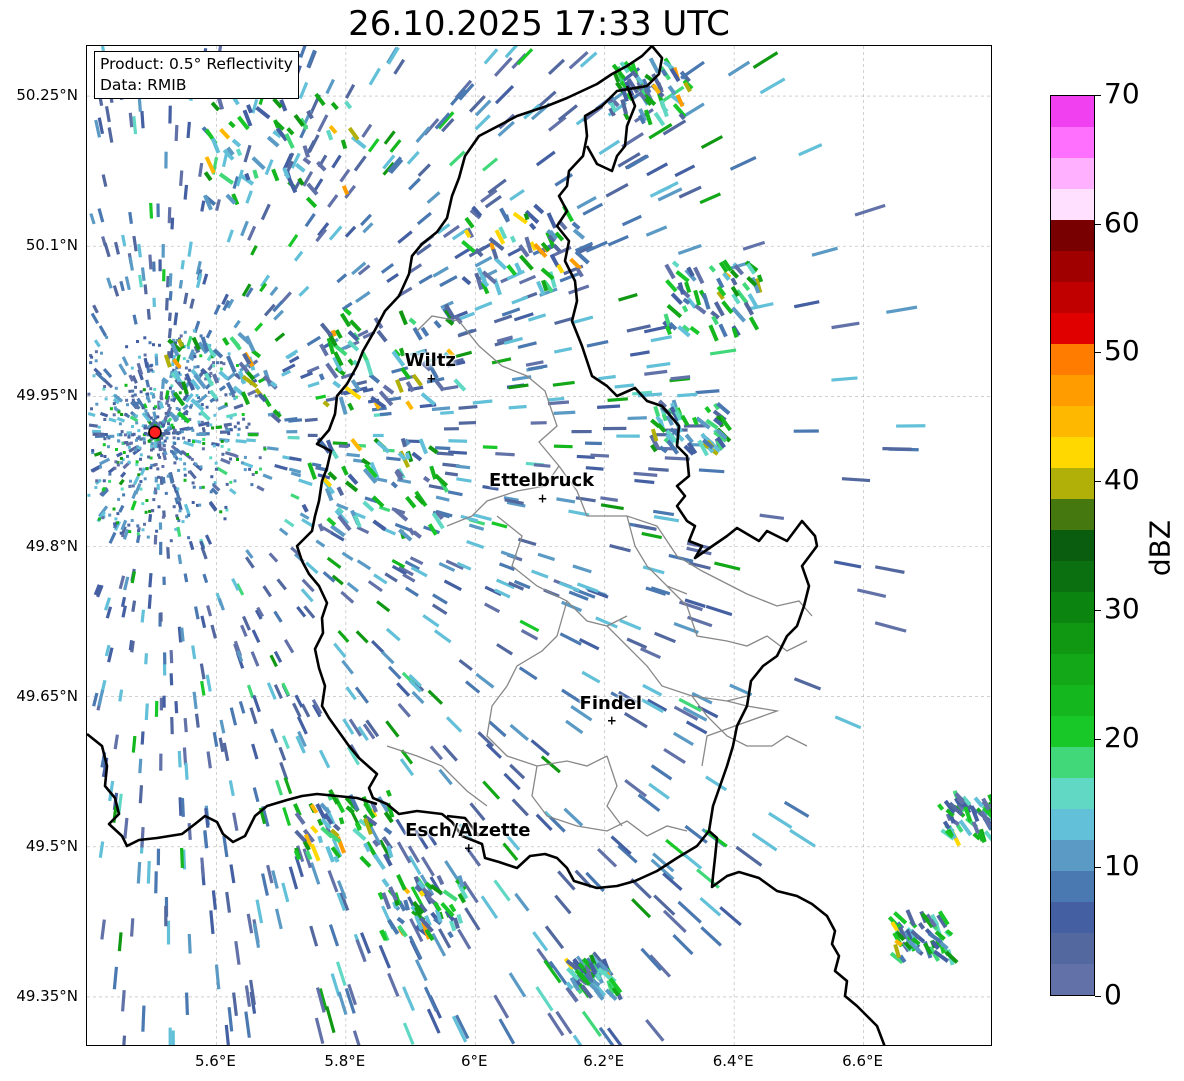  Describe the element at coordinates (542, 481) in the screenshot. I see `city-label: Ettelbruck` at that location.